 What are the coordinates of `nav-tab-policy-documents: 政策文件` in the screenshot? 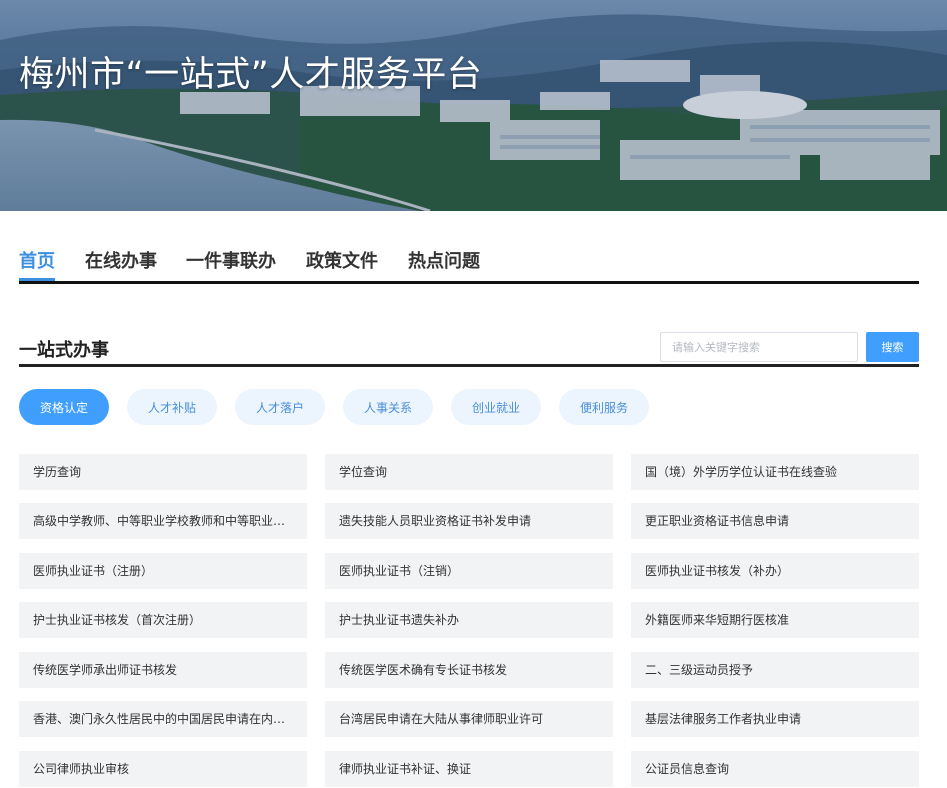 It's located at (342, 260).